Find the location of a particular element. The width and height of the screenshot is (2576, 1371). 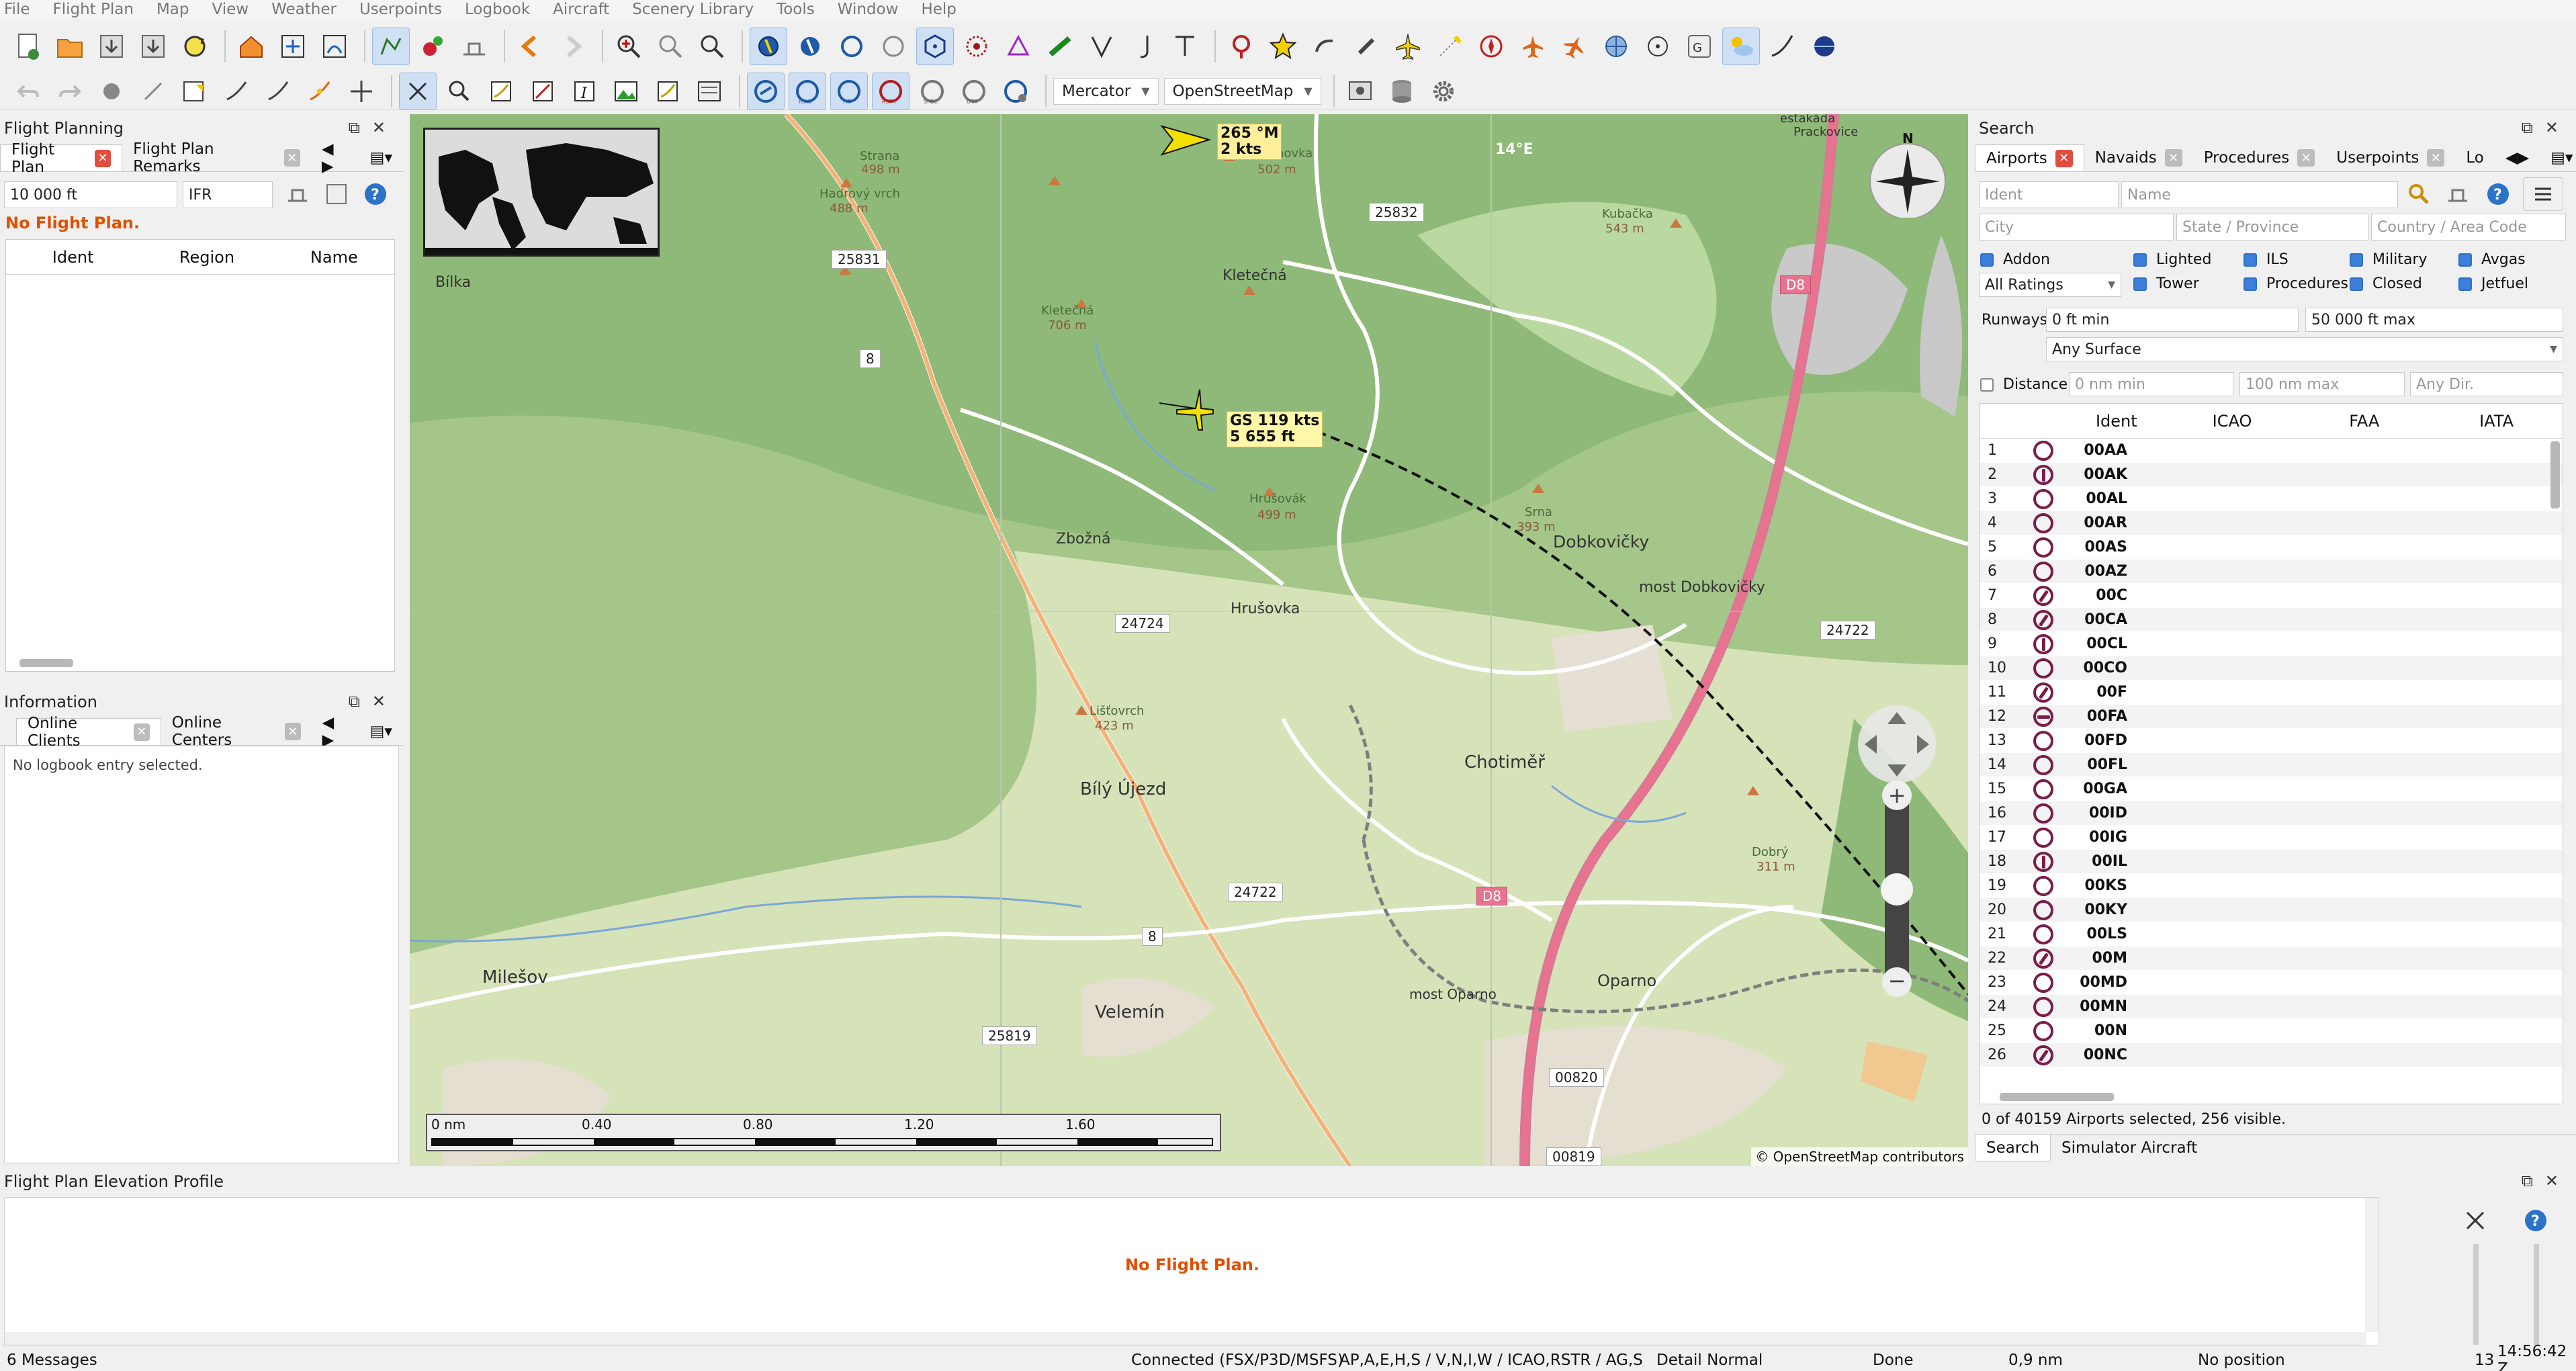

tab-airports: Airports ✕ is located at coordinates (2030, 157).